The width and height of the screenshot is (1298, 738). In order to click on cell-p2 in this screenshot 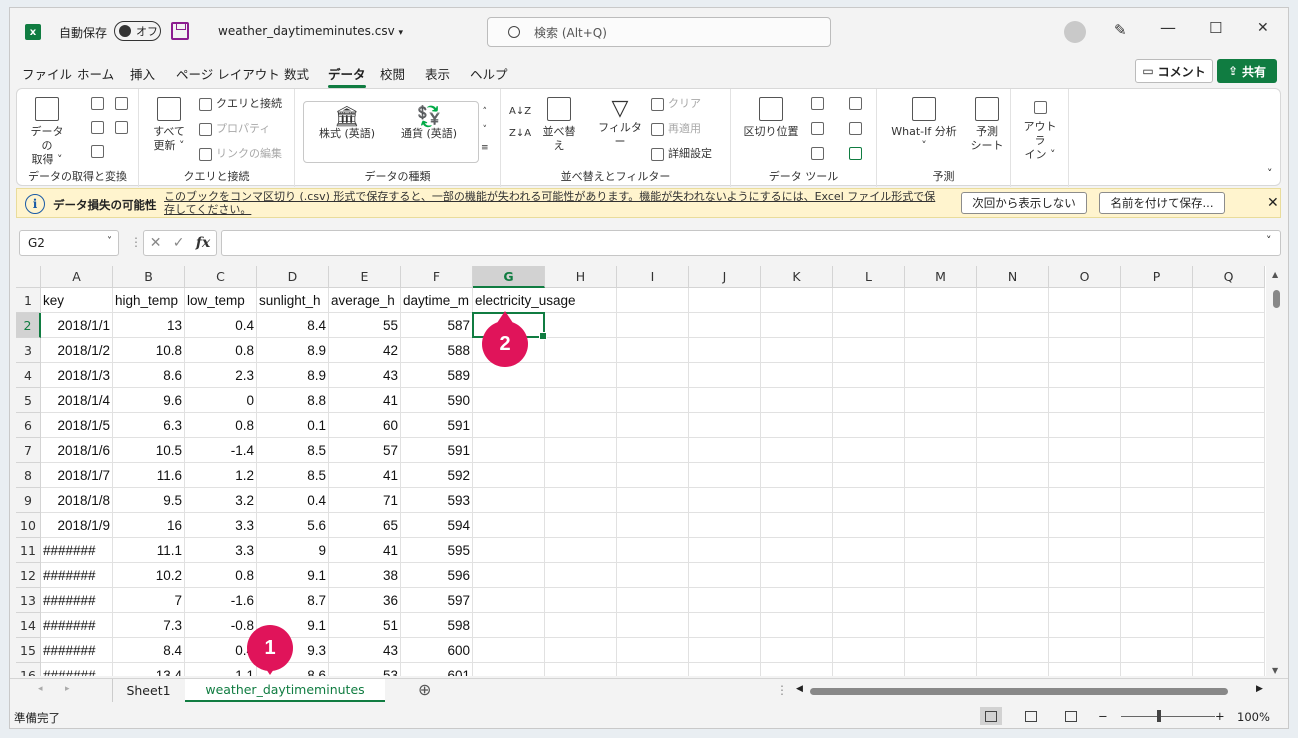, I will do `click(1157, 325)`.